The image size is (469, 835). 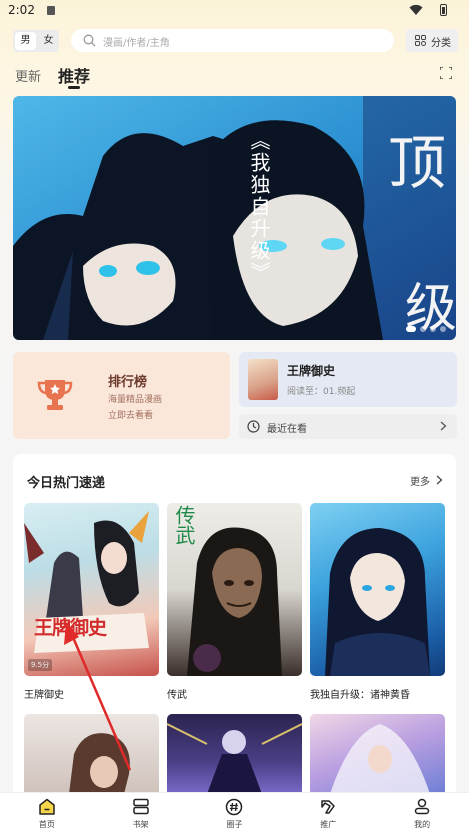 What do you see at coordinates (47, 806) in the screenshot?
I see `home-icon` at bounding box center [47, 806].